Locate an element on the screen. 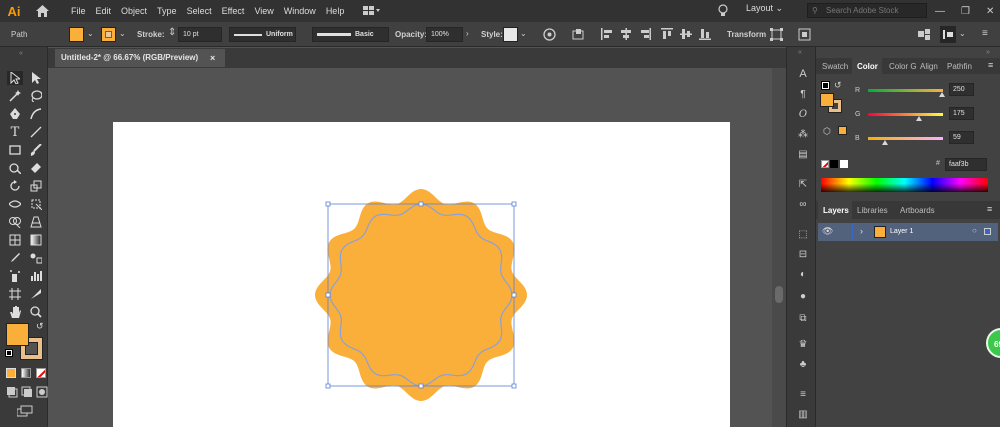 The image size is (1000, 427). wavy-circle-shape is located at coordinates (421, 295).